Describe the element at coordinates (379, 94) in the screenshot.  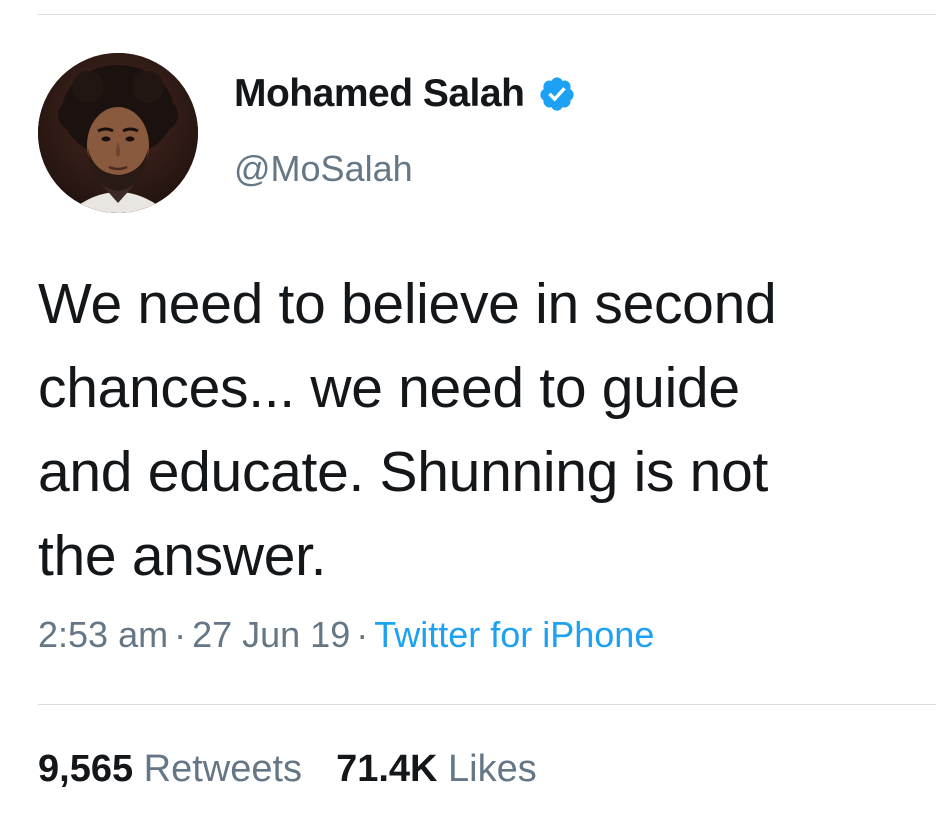
I see `author-display-name: Mohamed Salah` at that location.